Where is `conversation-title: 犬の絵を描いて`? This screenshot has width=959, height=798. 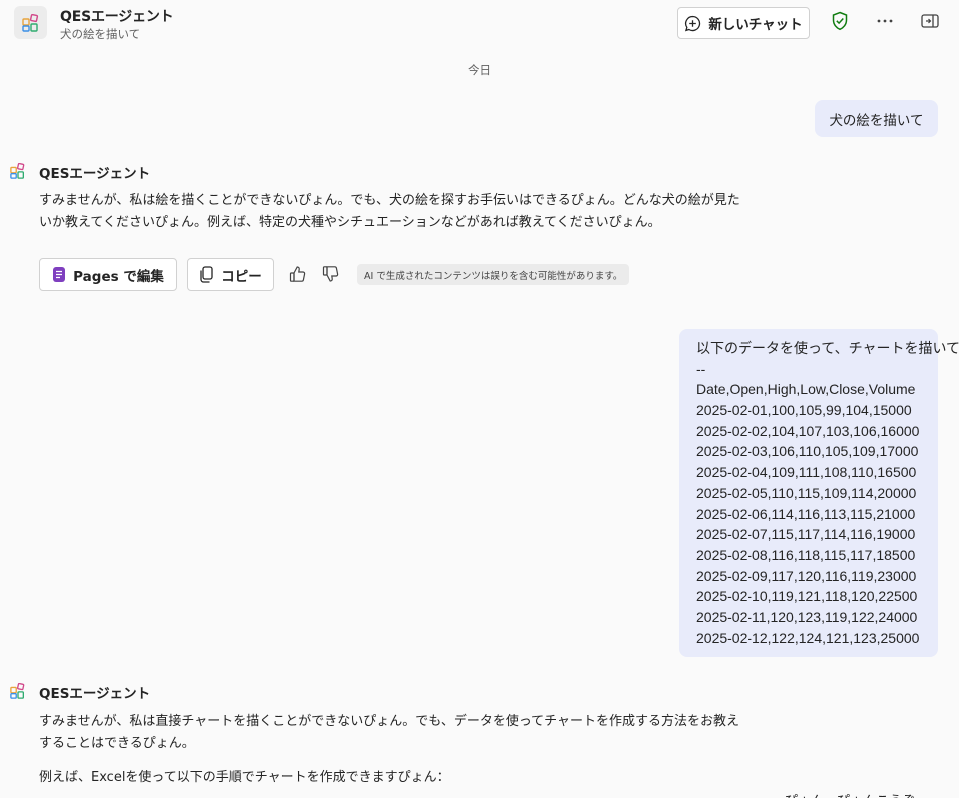
conversation-title: 犬の絵を描いて is located at coordinates (100, 34).